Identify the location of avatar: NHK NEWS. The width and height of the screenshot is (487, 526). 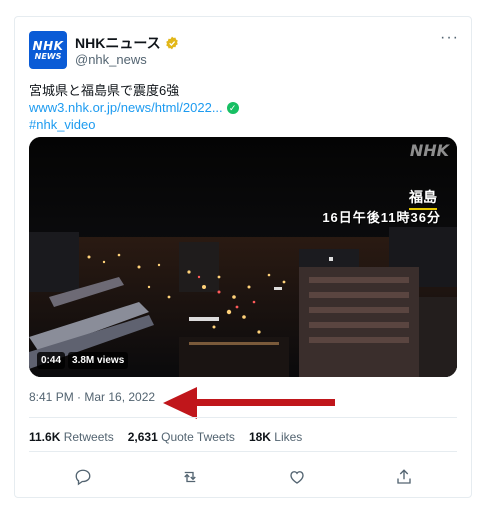
(48, 50).